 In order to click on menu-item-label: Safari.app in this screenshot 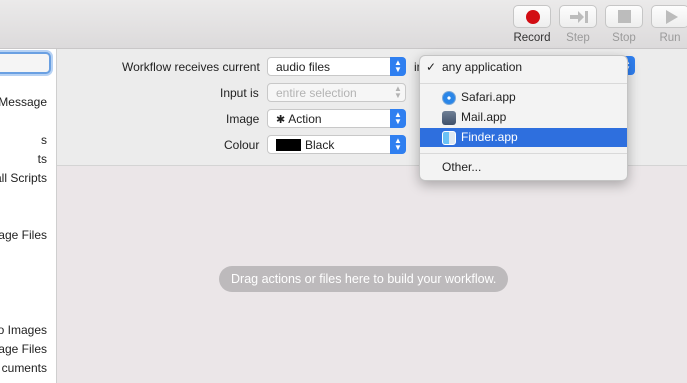, I will do `click(488, 97)`.